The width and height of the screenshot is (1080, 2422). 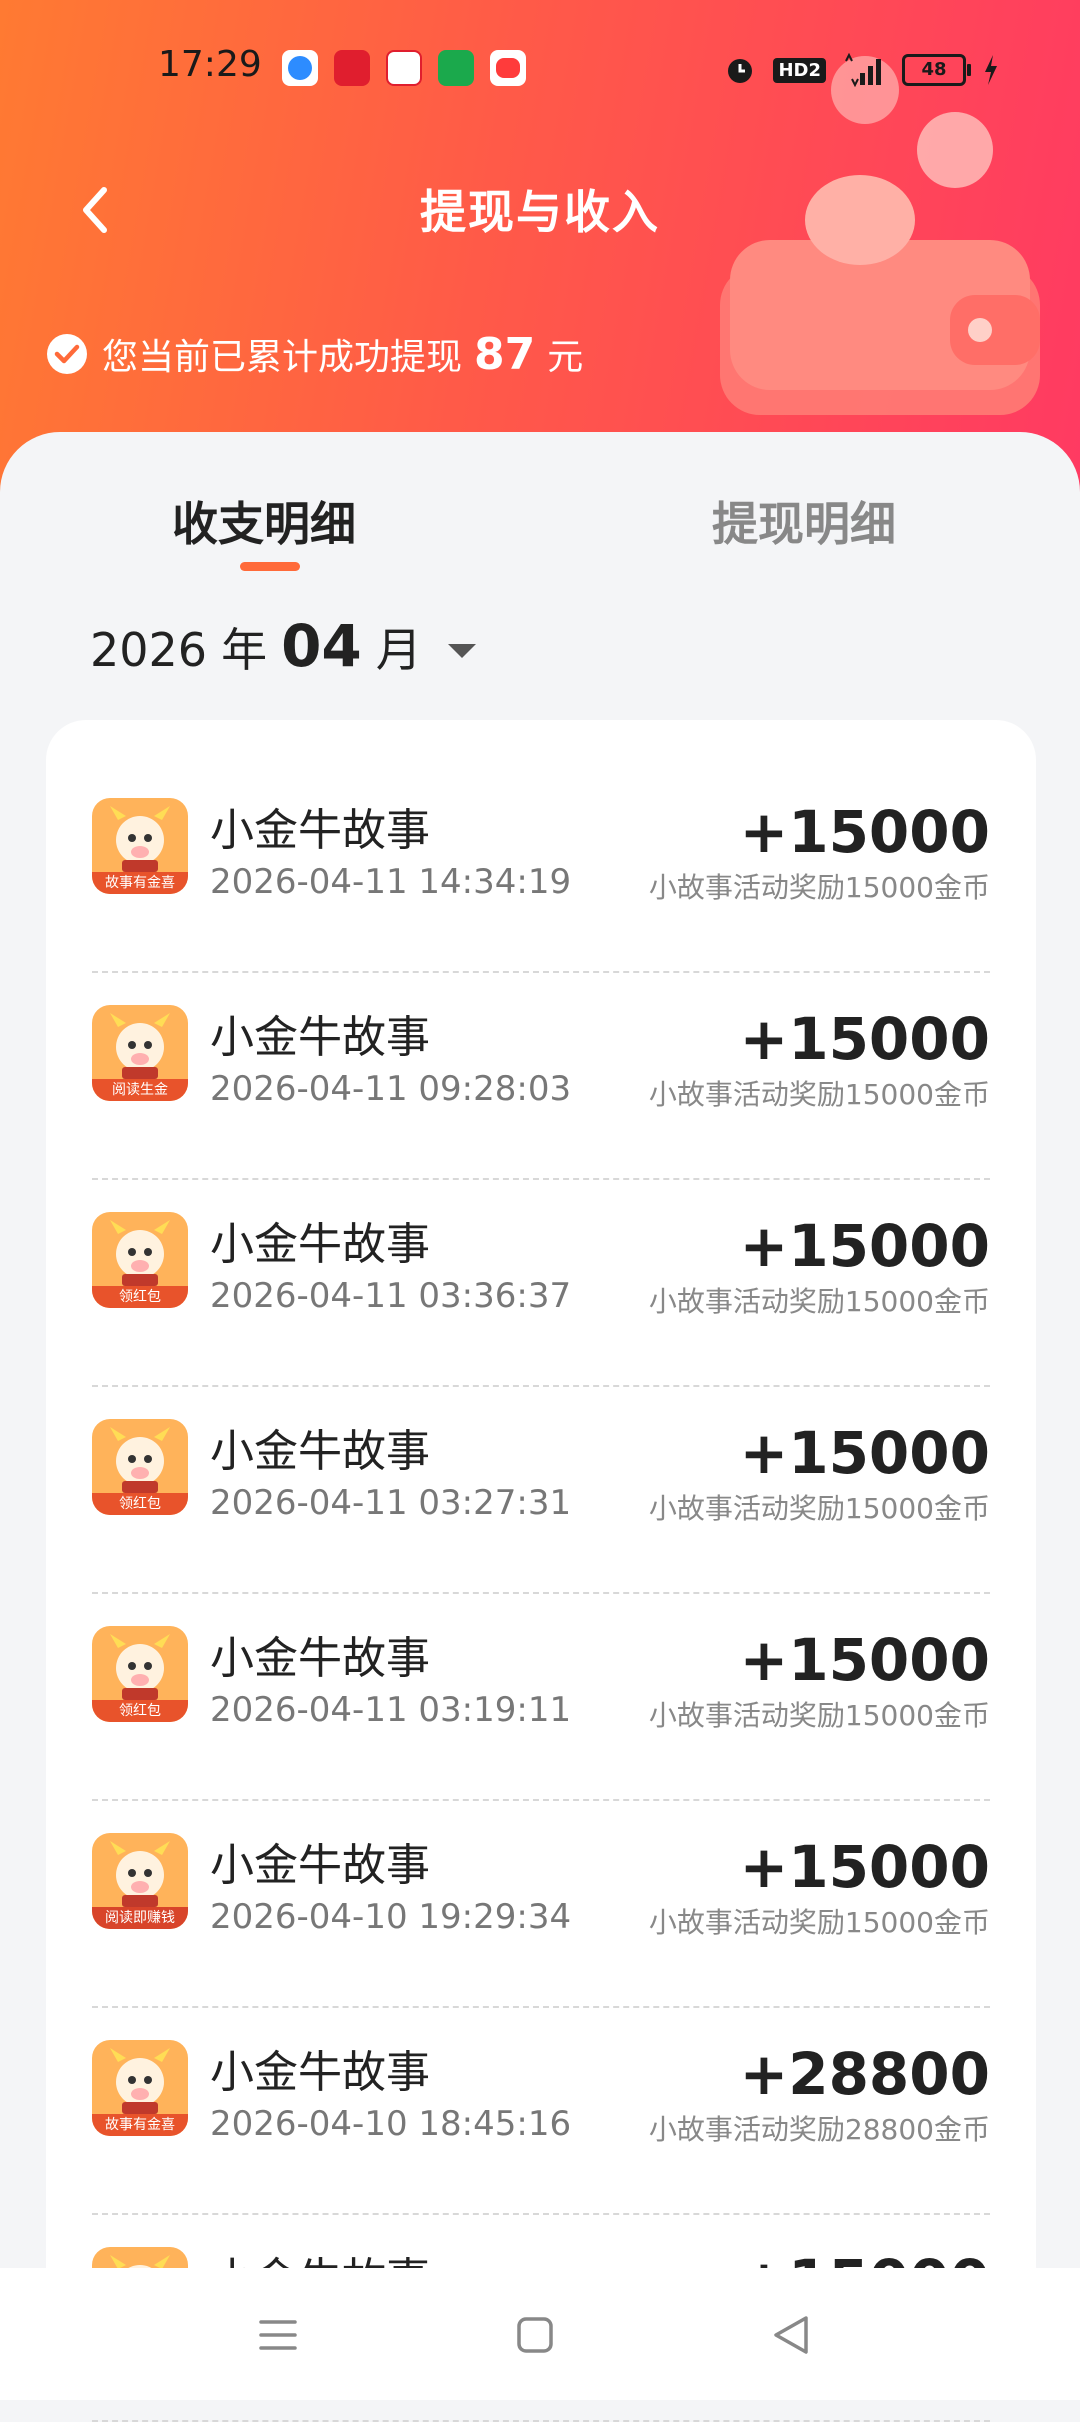 I want to click on menu-icon, so click(x=278, y=2335).